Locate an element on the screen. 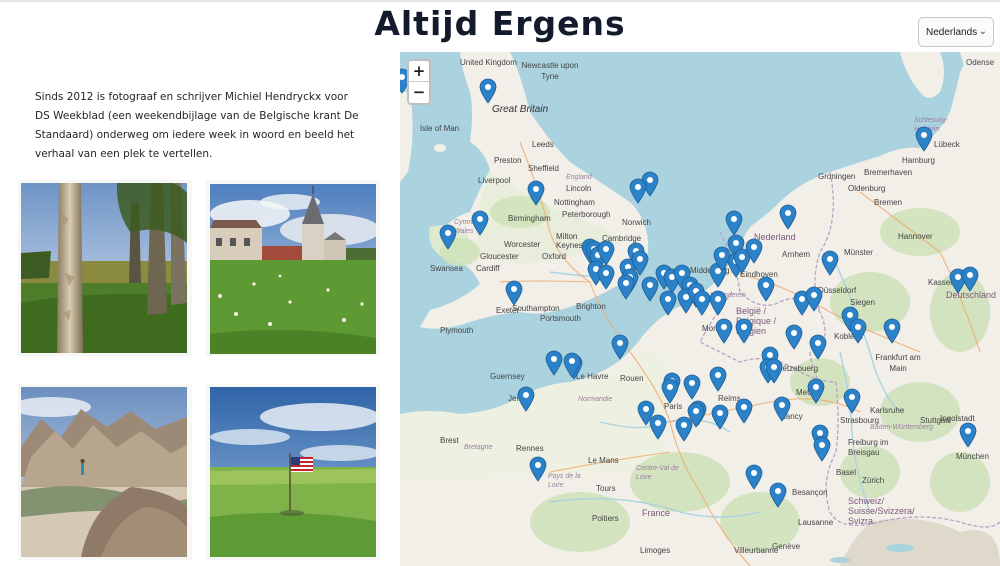 This screenshot has height=566, width=1000. map-label: United Kingdom is located at coordinates (488, 62).